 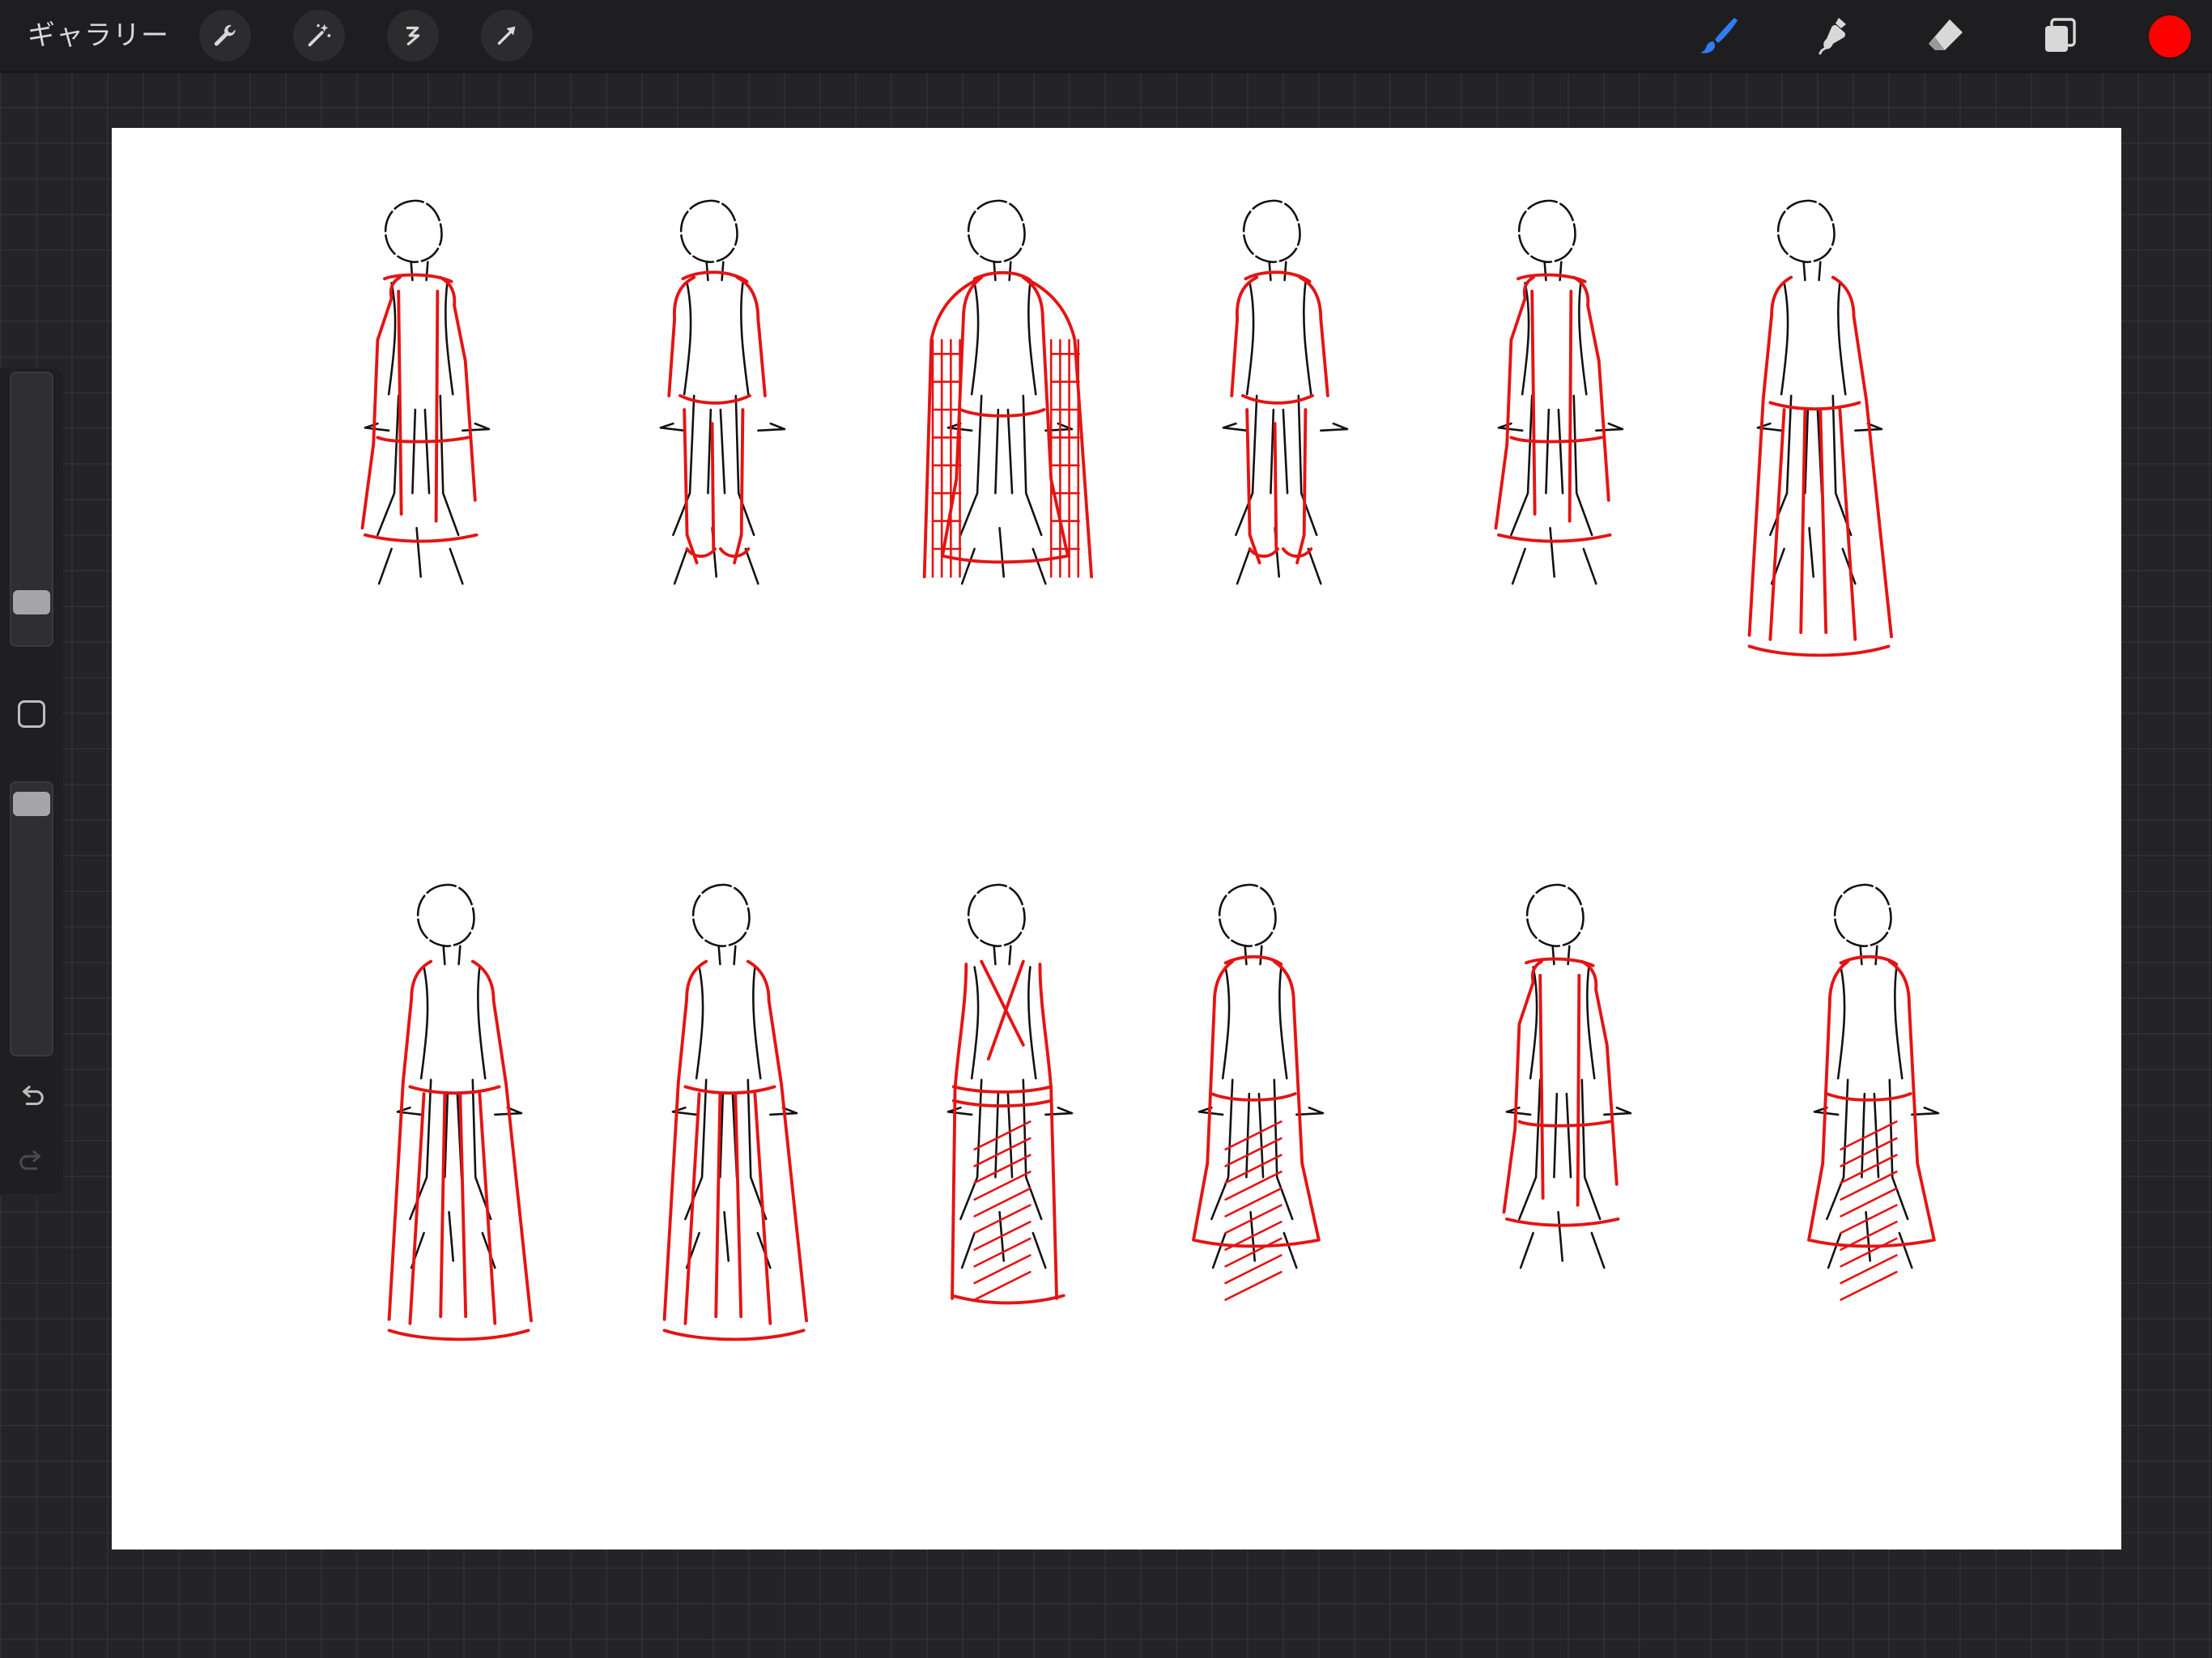 What do you see at coordinates (32, 714) in the screenshot?
I see `modify-button` at bounding box center [32, 714].